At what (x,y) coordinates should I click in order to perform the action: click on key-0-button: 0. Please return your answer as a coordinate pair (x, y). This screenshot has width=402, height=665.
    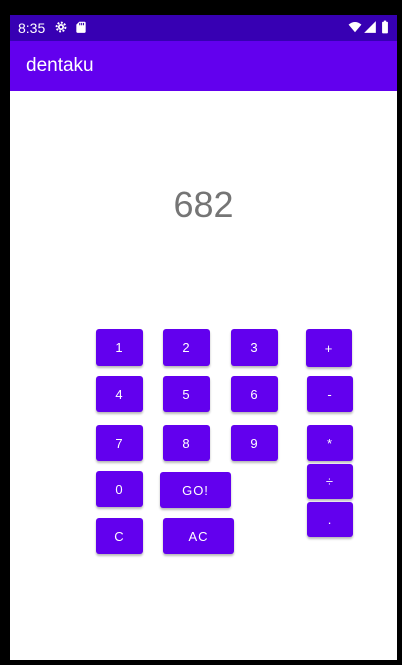
    Looking at the image, I should click on (119, 489).